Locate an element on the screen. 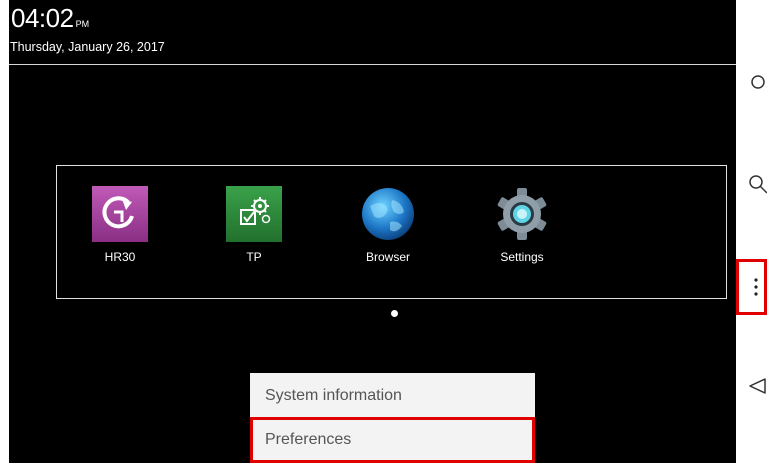  home-circle-icon is located at coordinates (751, 82).